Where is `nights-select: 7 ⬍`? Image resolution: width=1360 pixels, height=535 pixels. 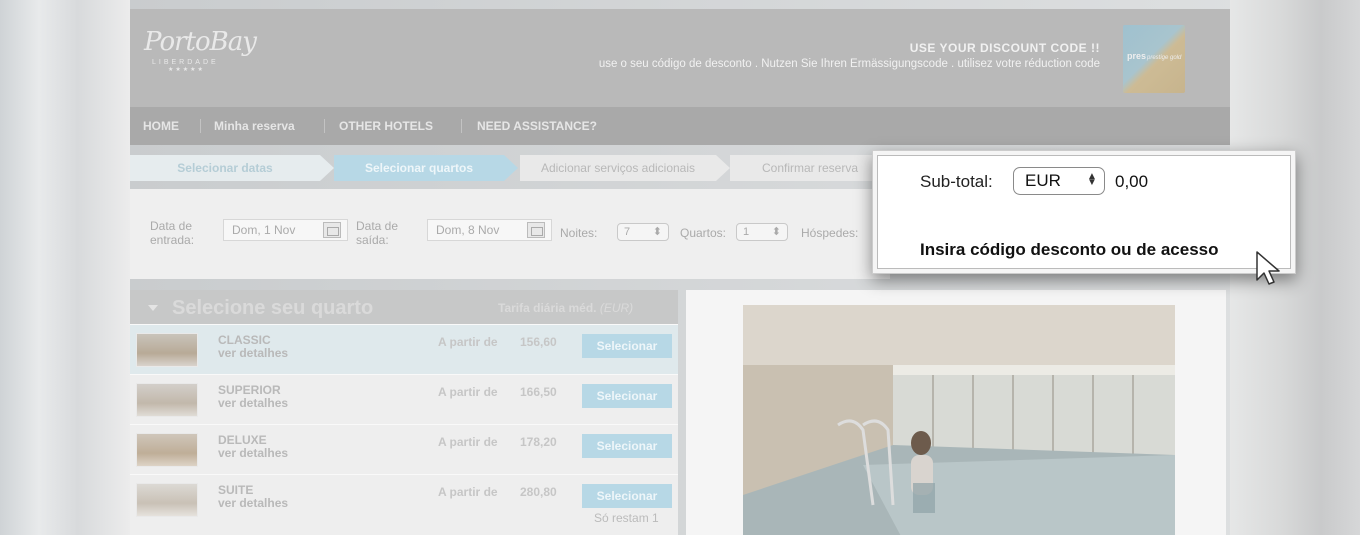 nights-select: 7 ⬍ is located at coordinates (643, 232).